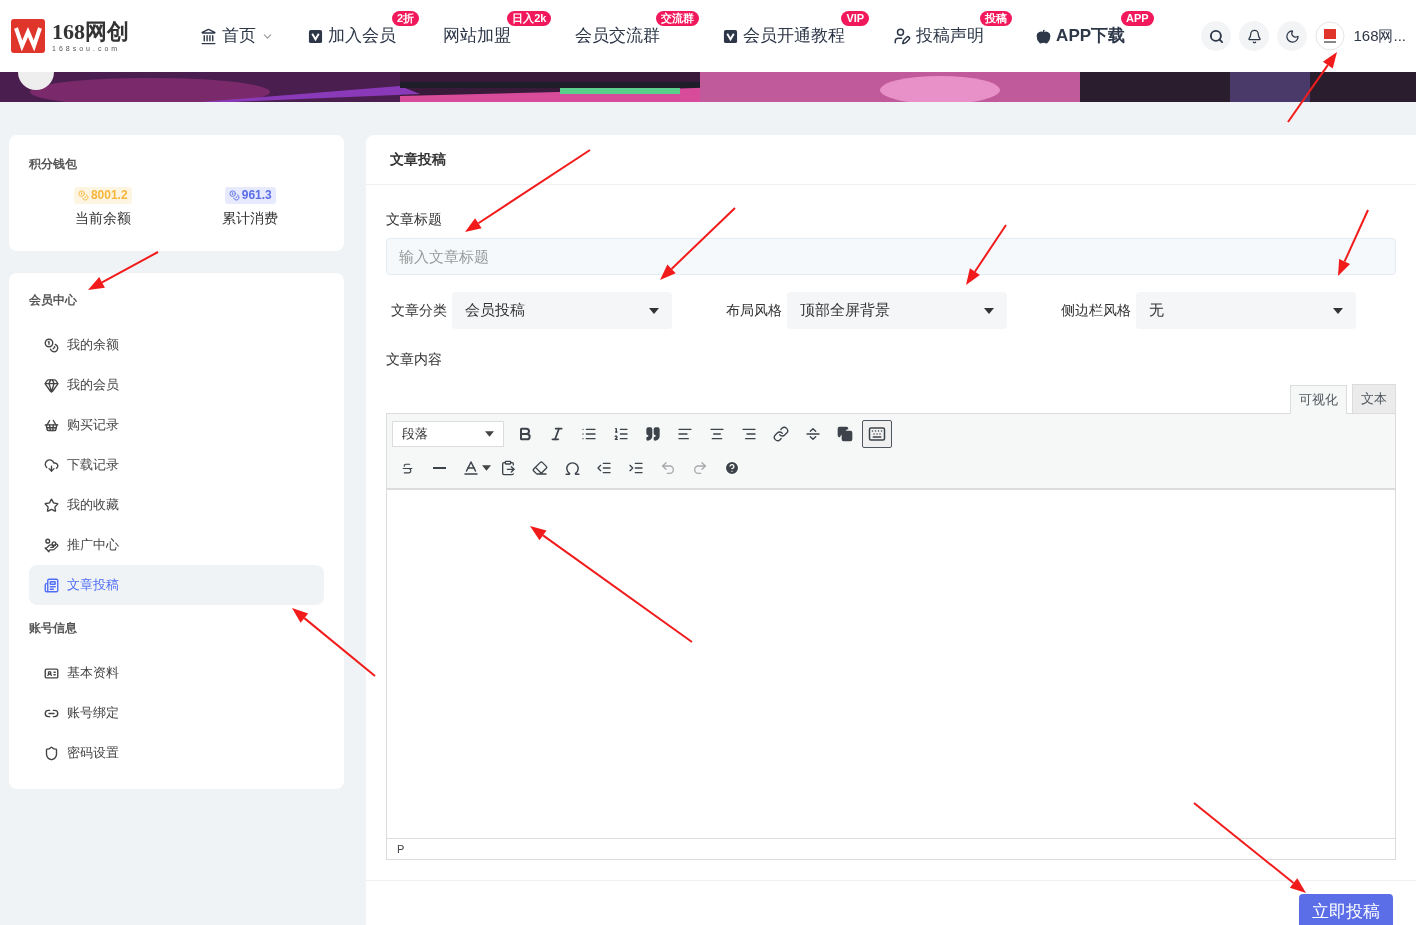 This screenshot has width=1416, height=925. I want to click on bell-icon, so click(1254, 36).